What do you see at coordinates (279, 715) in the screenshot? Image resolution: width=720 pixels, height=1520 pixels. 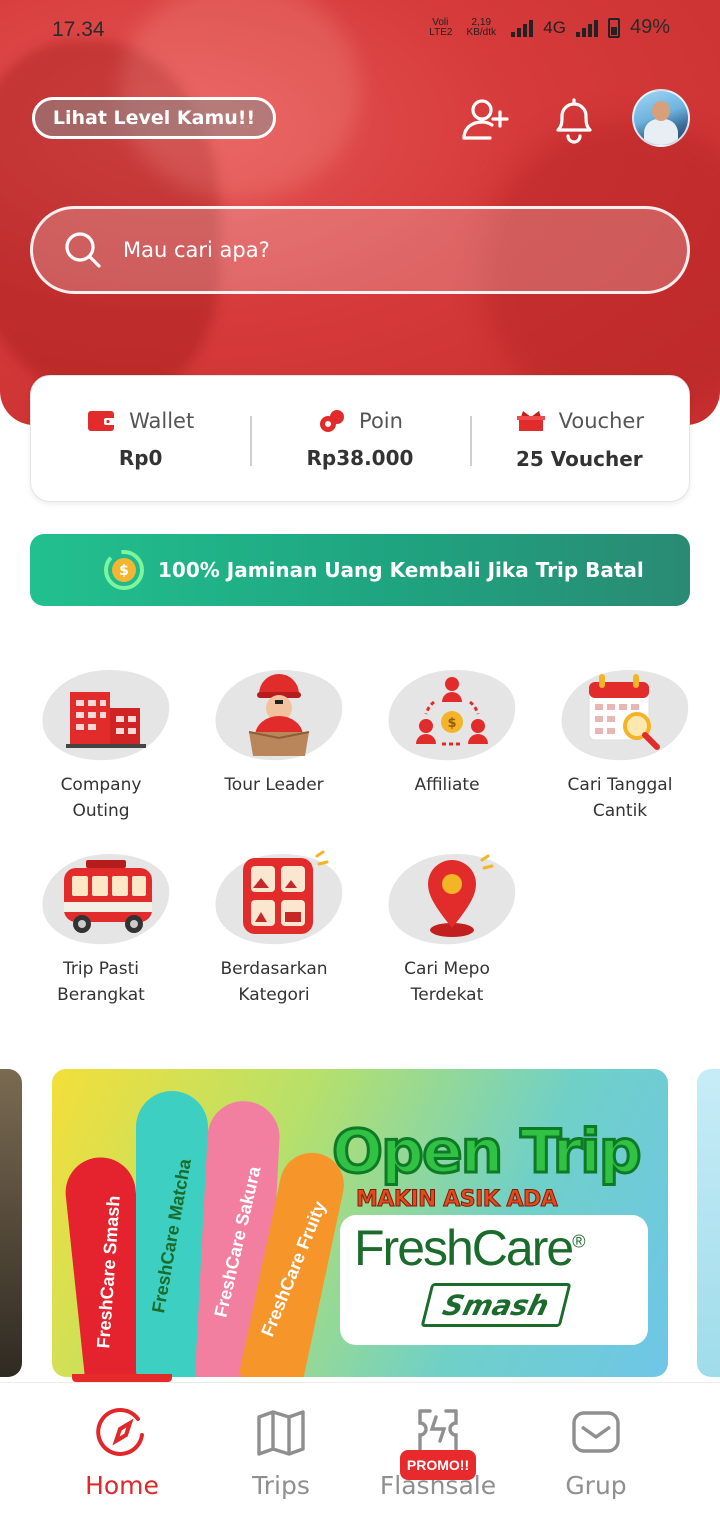 I see `tour-leader-icon` at bounding box center [279, 715].